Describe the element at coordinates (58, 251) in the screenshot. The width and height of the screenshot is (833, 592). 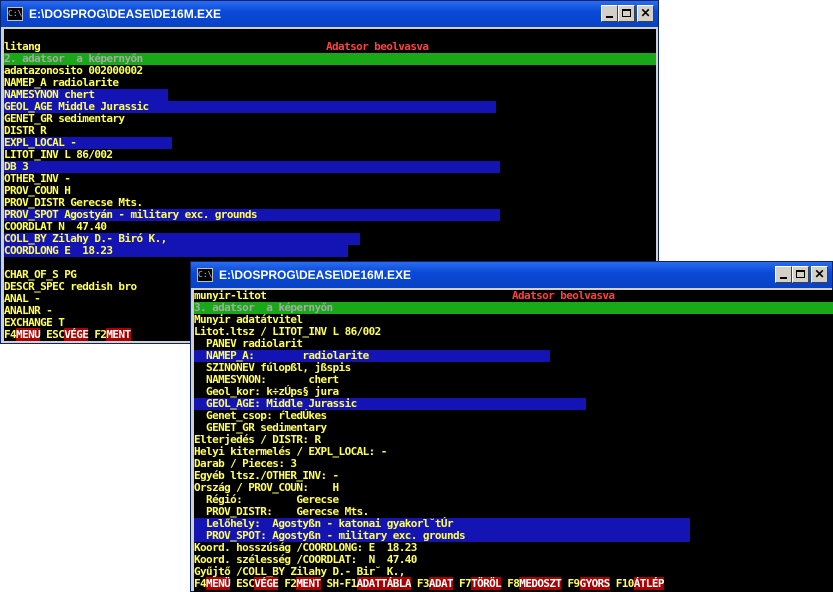
I see `record-field-line: COORDLONG E 18.23` at that location.